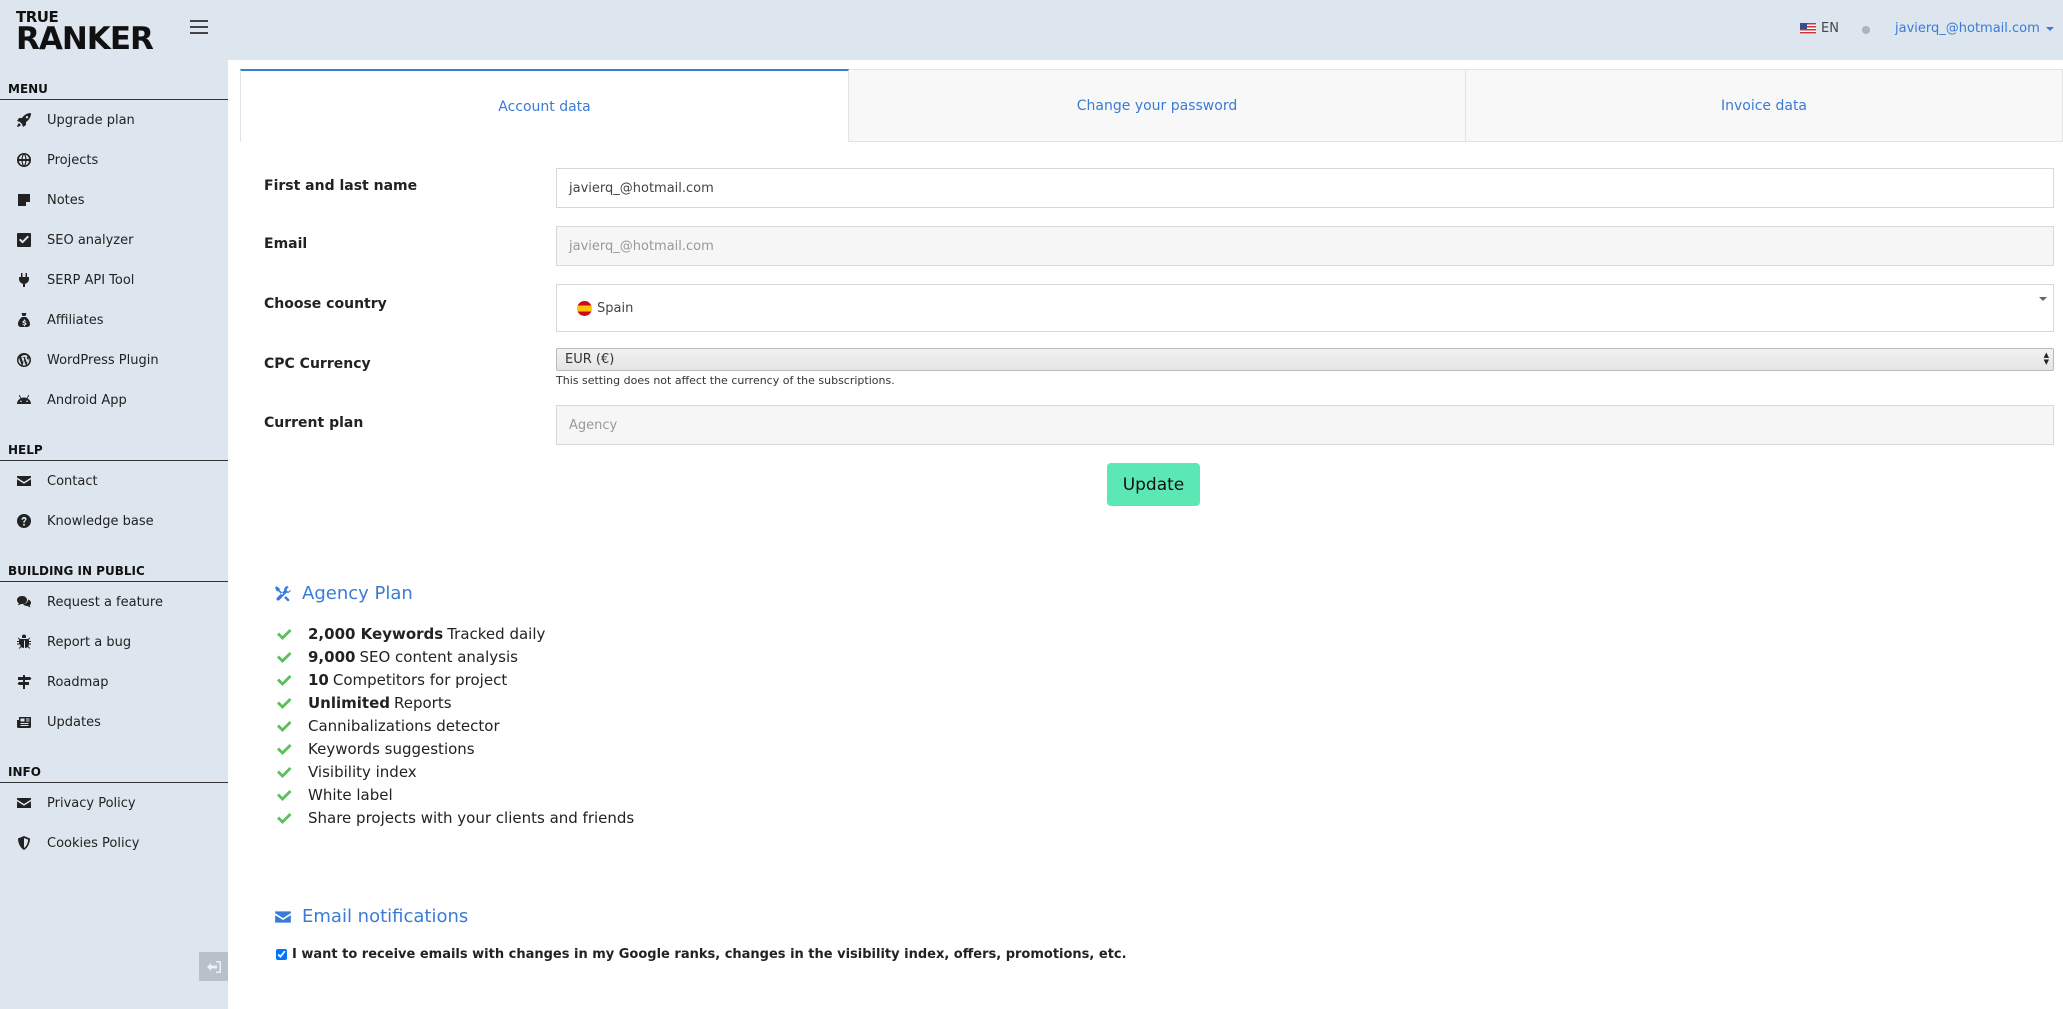 The height and width of the screenshot is (1009, 2063). I want to click on user-email: javierq_@hotmail.com, so click(1967, 28).